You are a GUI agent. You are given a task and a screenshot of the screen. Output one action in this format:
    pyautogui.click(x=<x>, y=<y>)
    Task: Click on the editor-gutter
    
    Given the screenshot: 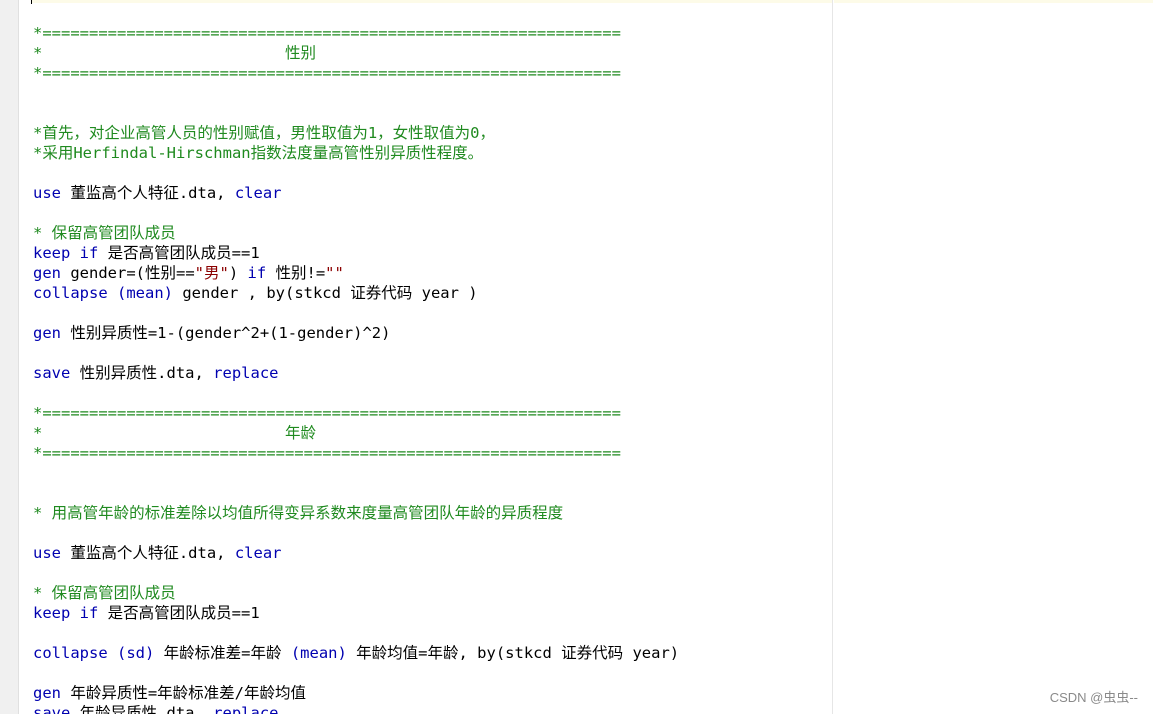 What is the action you would take?
    pyautogui.click(x=9, y=357)
    